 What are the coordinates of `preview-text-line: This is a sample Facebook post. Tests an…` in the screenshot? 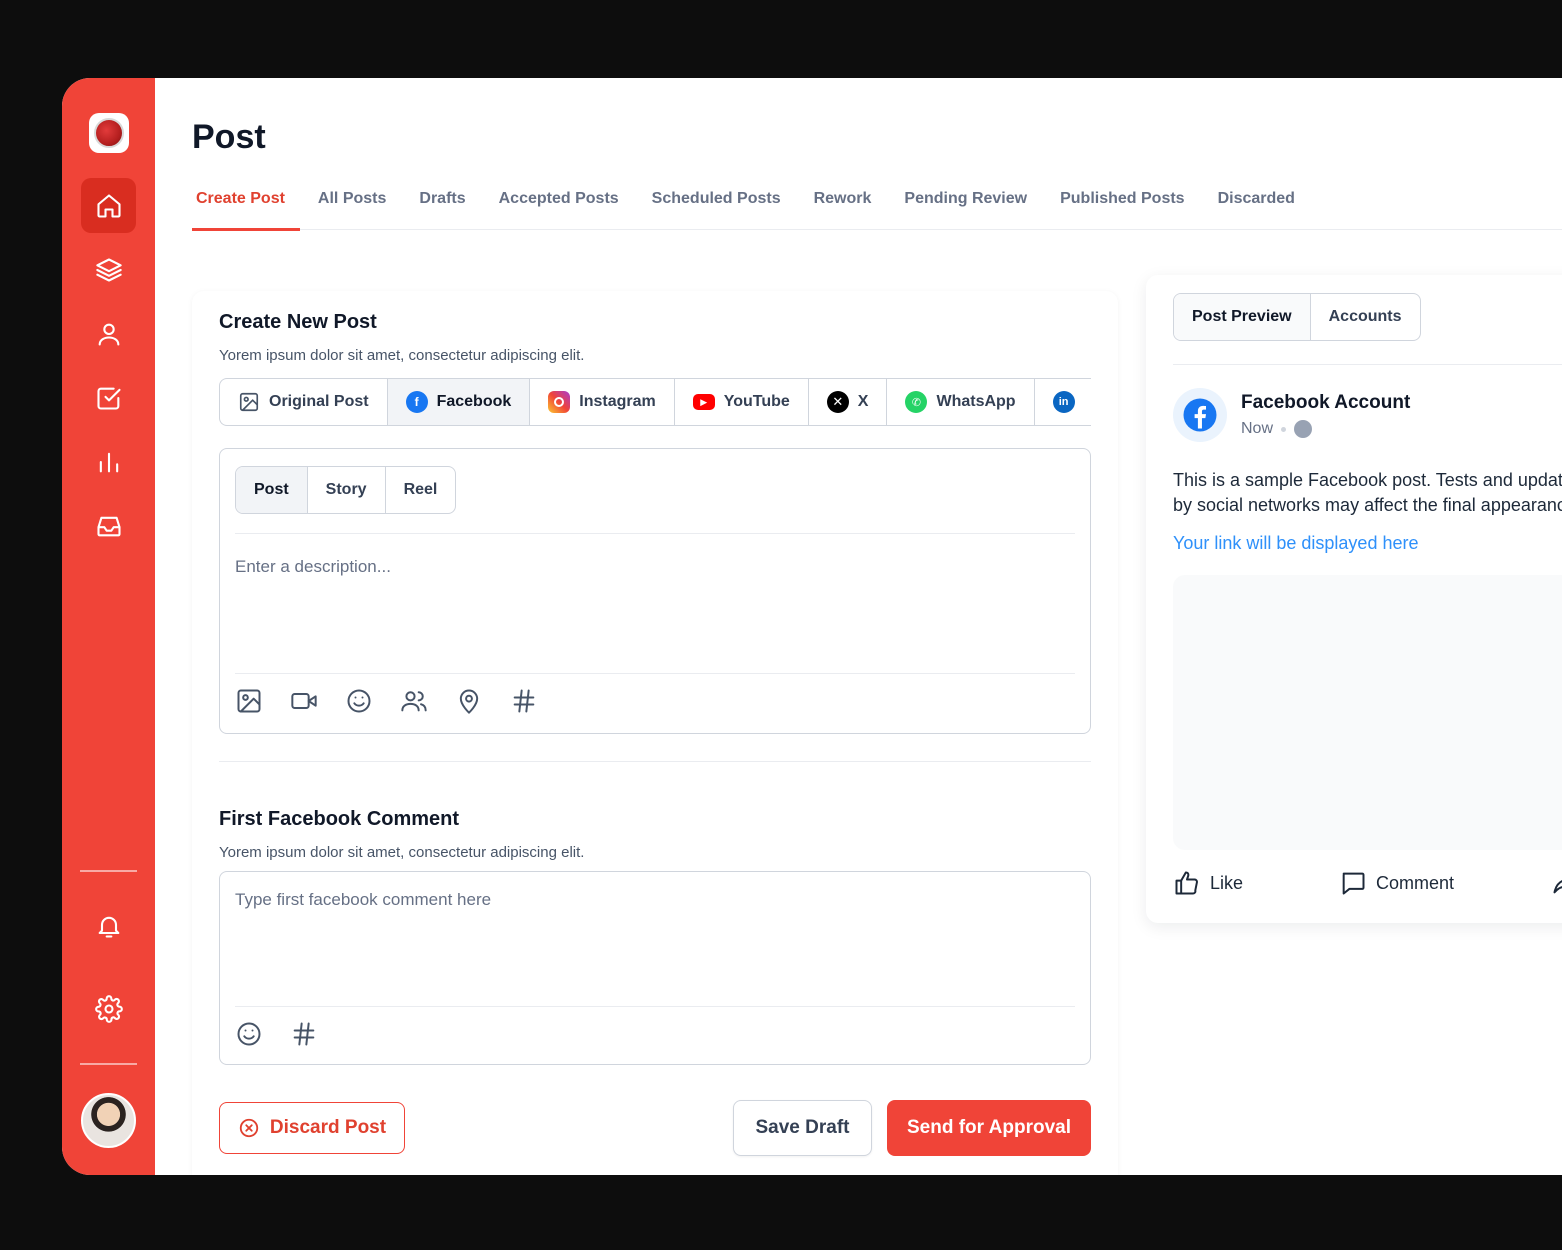 It's located at (1367, 480).